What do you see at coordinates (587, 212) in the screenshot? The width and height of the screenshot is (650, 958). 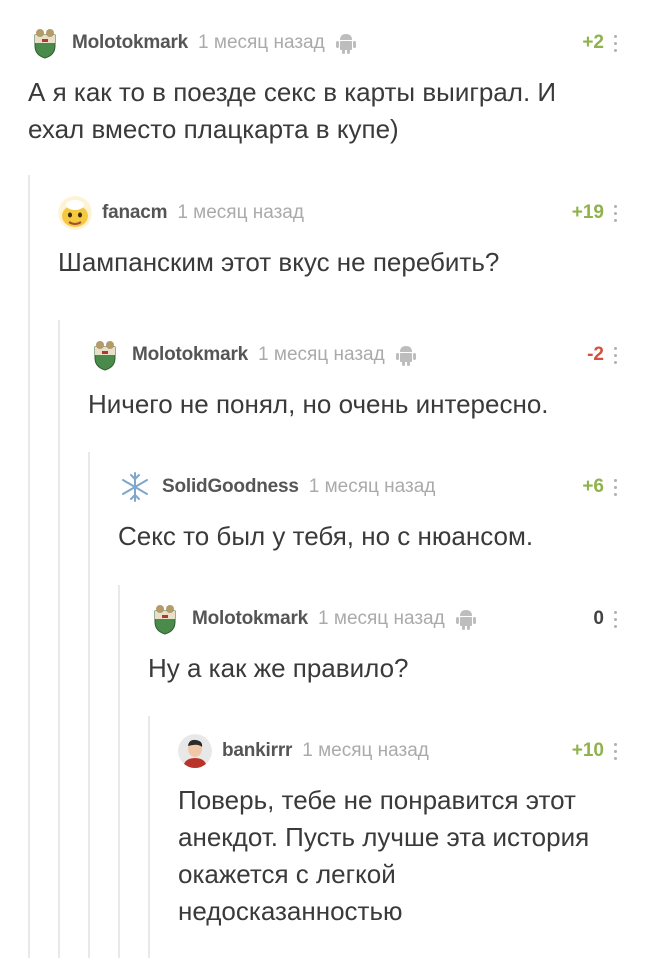 I see `comment-rating: +19` at bounding box center [587, 212].